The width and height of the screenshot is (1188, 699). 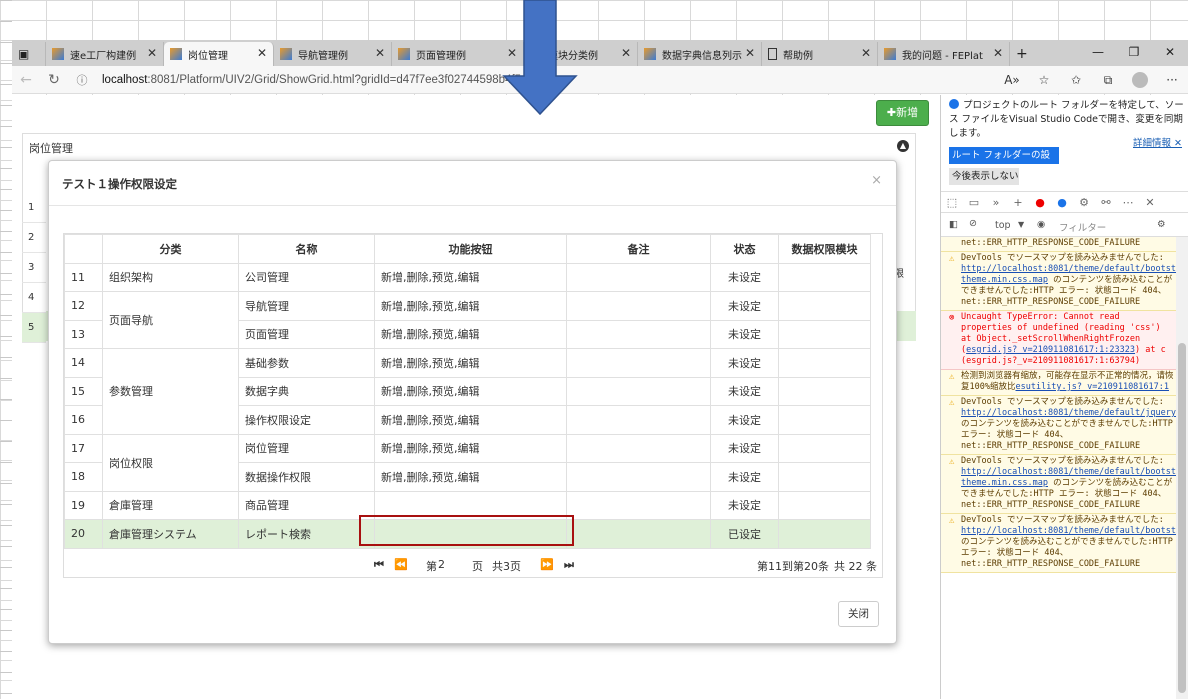 What do you see at coordinates (1108, 80) in the screenshot?
I see `collections-icon: ⧉` at bounding box center [1108, 80].